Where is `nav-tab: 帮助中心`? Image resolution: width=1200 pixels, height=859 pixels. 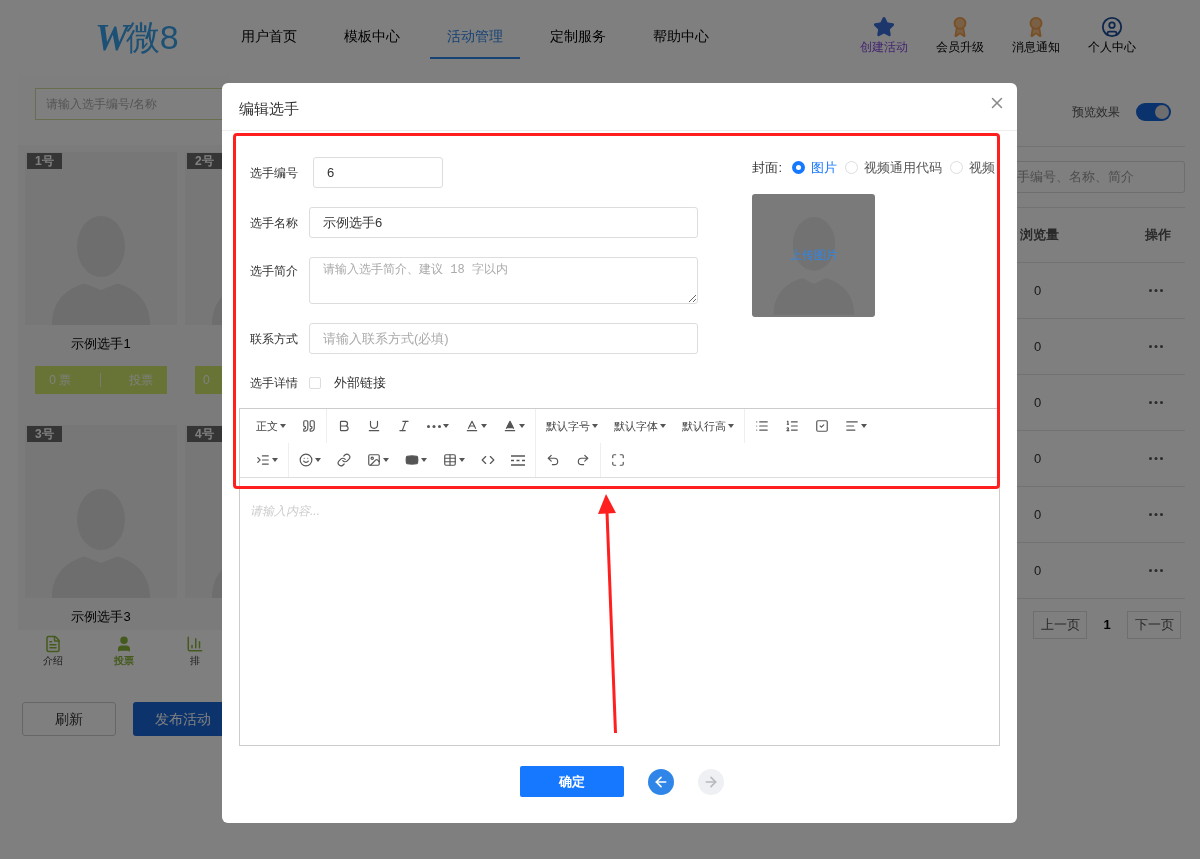
nav-tab: 帮助中心 is located at coordinates (681, 29).